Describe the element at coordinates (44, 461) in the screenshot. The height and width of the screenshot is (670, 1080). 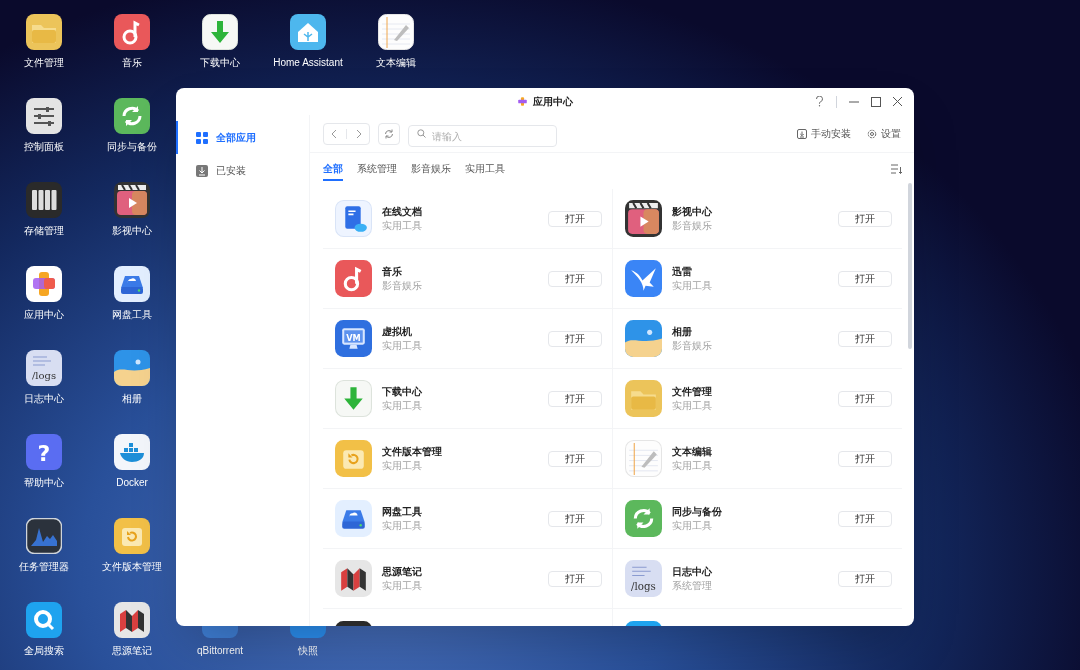
I see `desktop-shortcut: ? 帮助中心` at that location.